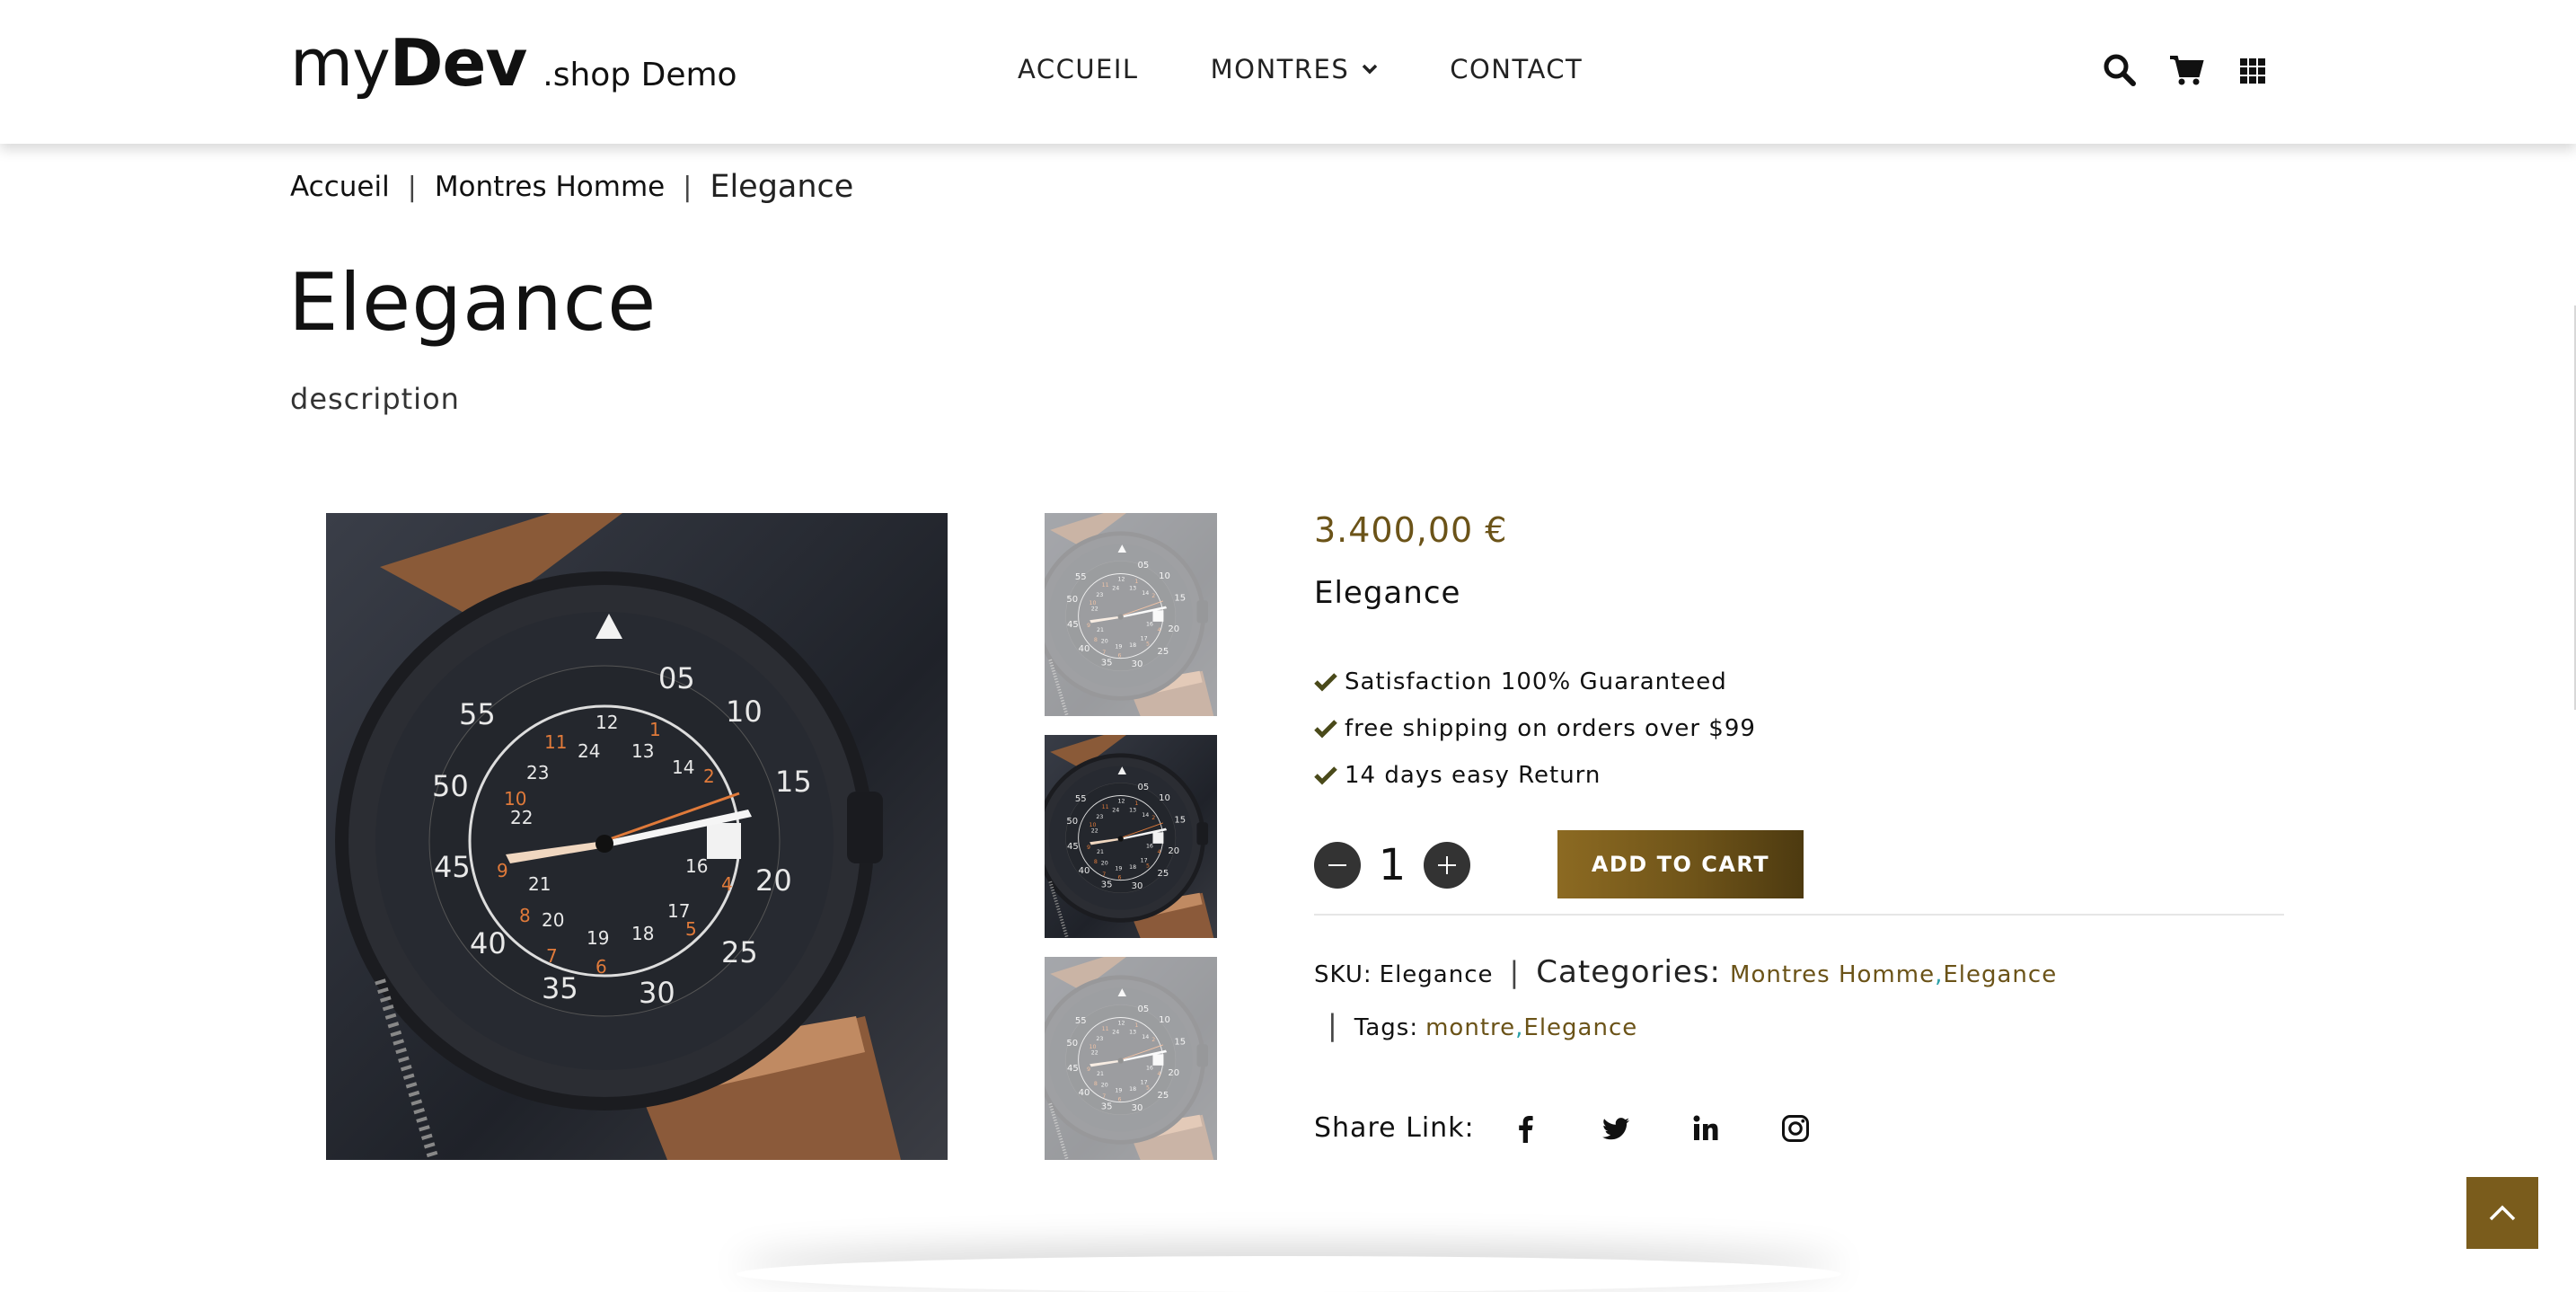 This screenshot has height=1292, width=2576. I want to click on list-item: free shipping on orders over $99, so click(1535, 728).